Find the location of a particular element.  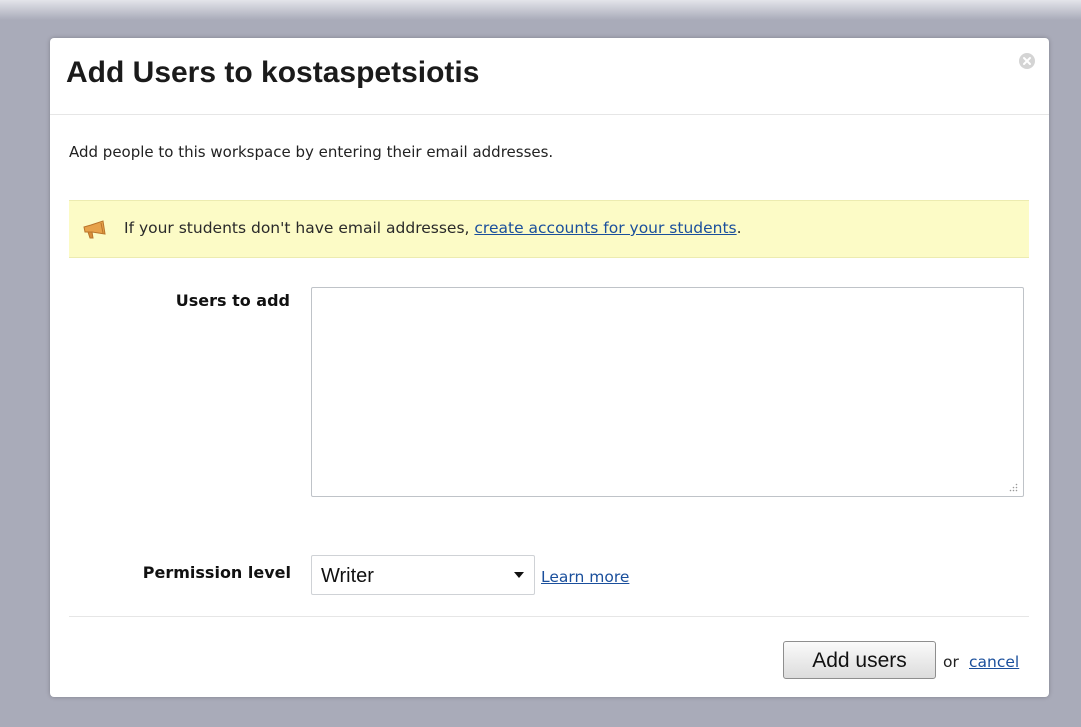

footer-divider is located at coordinates (549, 616).